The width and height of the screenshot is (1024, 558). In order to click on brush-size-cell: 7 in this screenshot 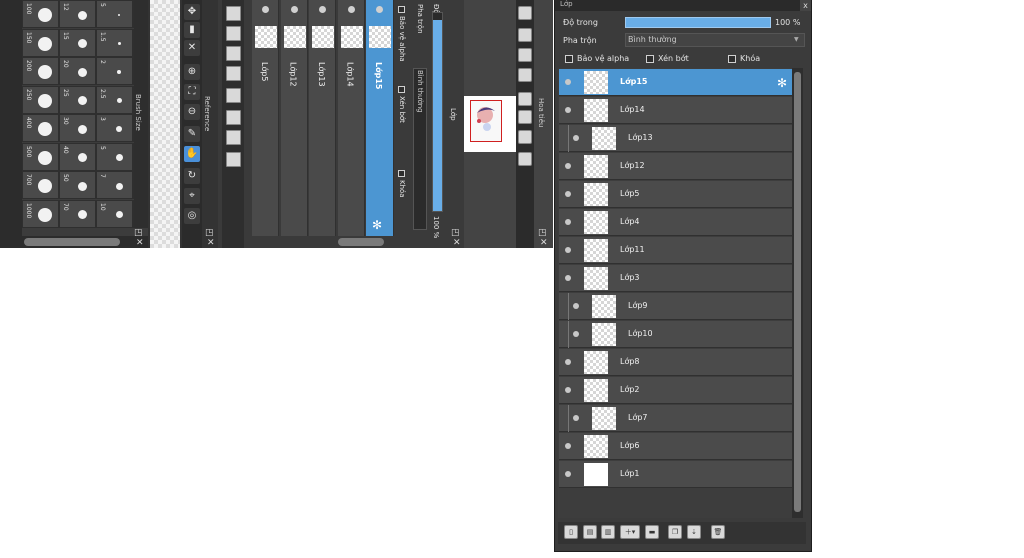, I will do `click(114, 185)`.